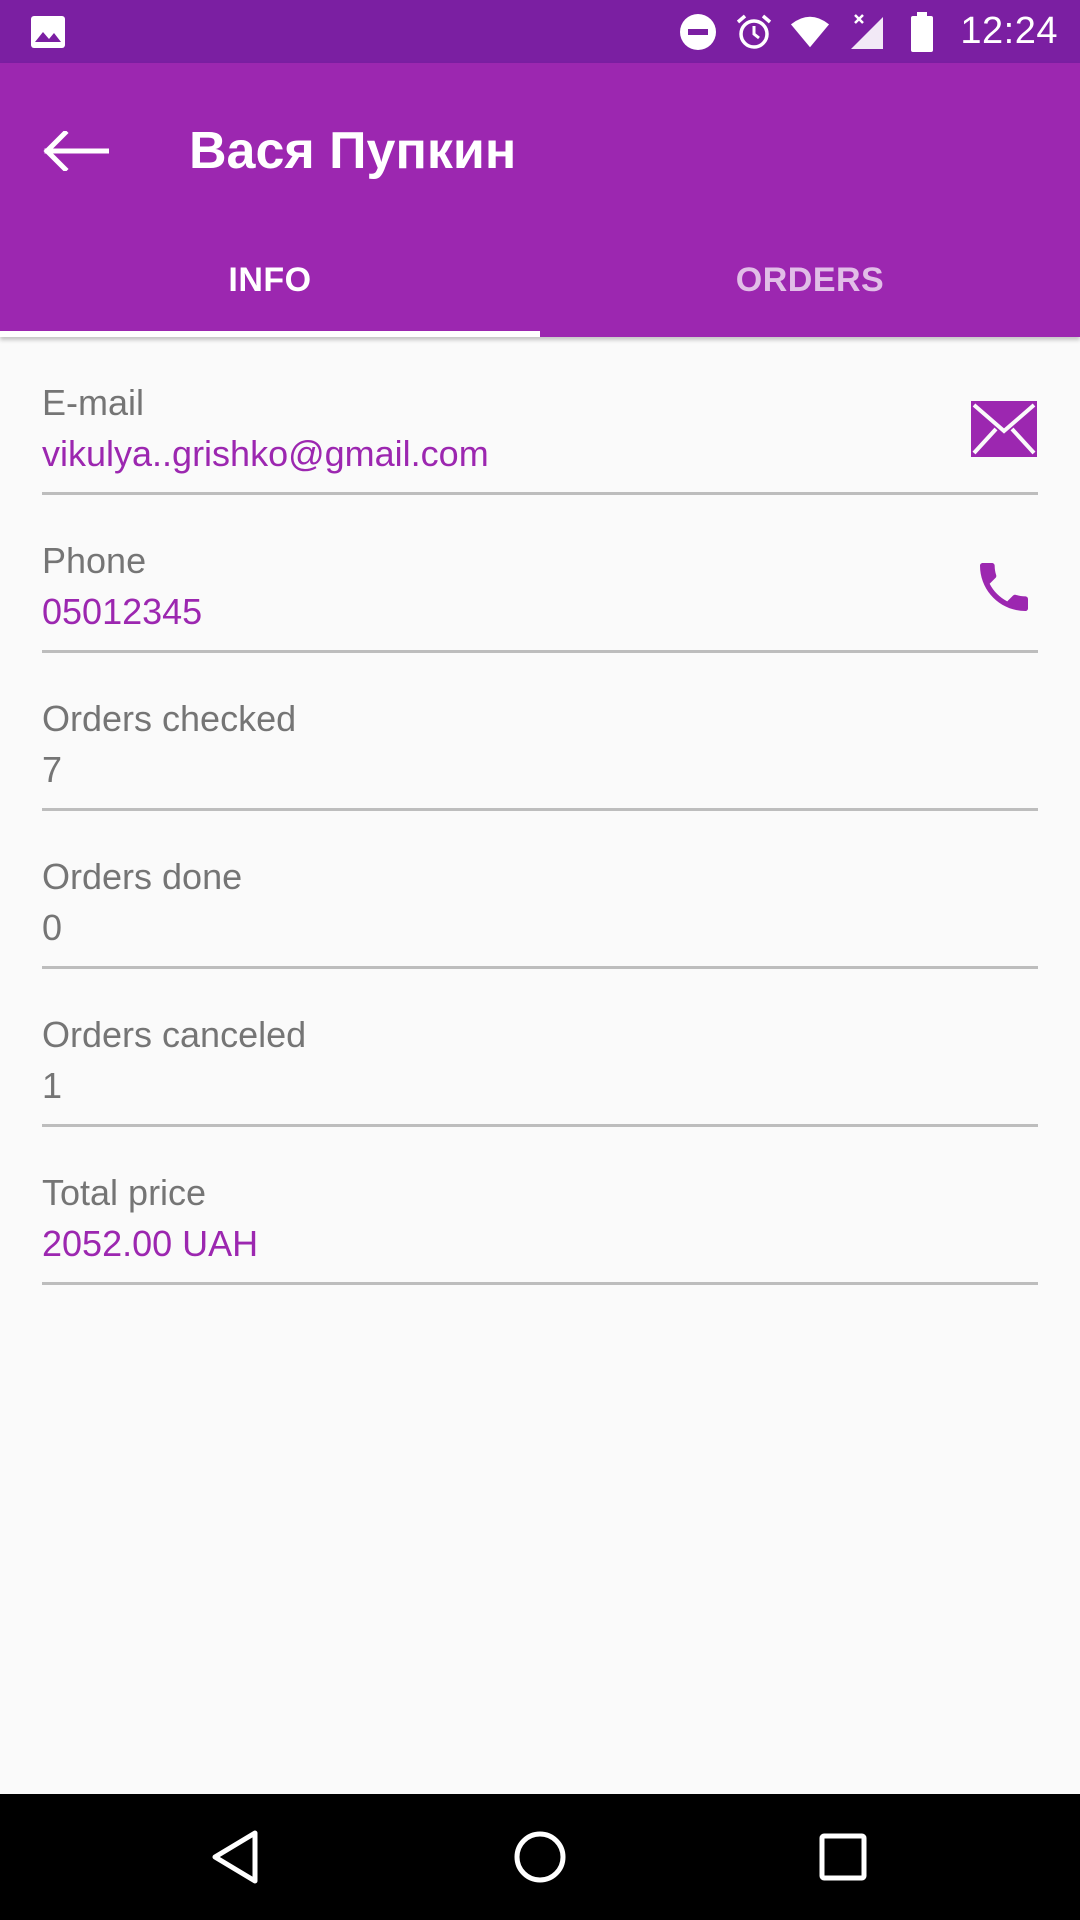 This screenshot has height=1920, width=1080. What do you see at coordinates (94, 560) in the screenshot?
I see `phone-label: Phone` at bounding box center [94, 560].